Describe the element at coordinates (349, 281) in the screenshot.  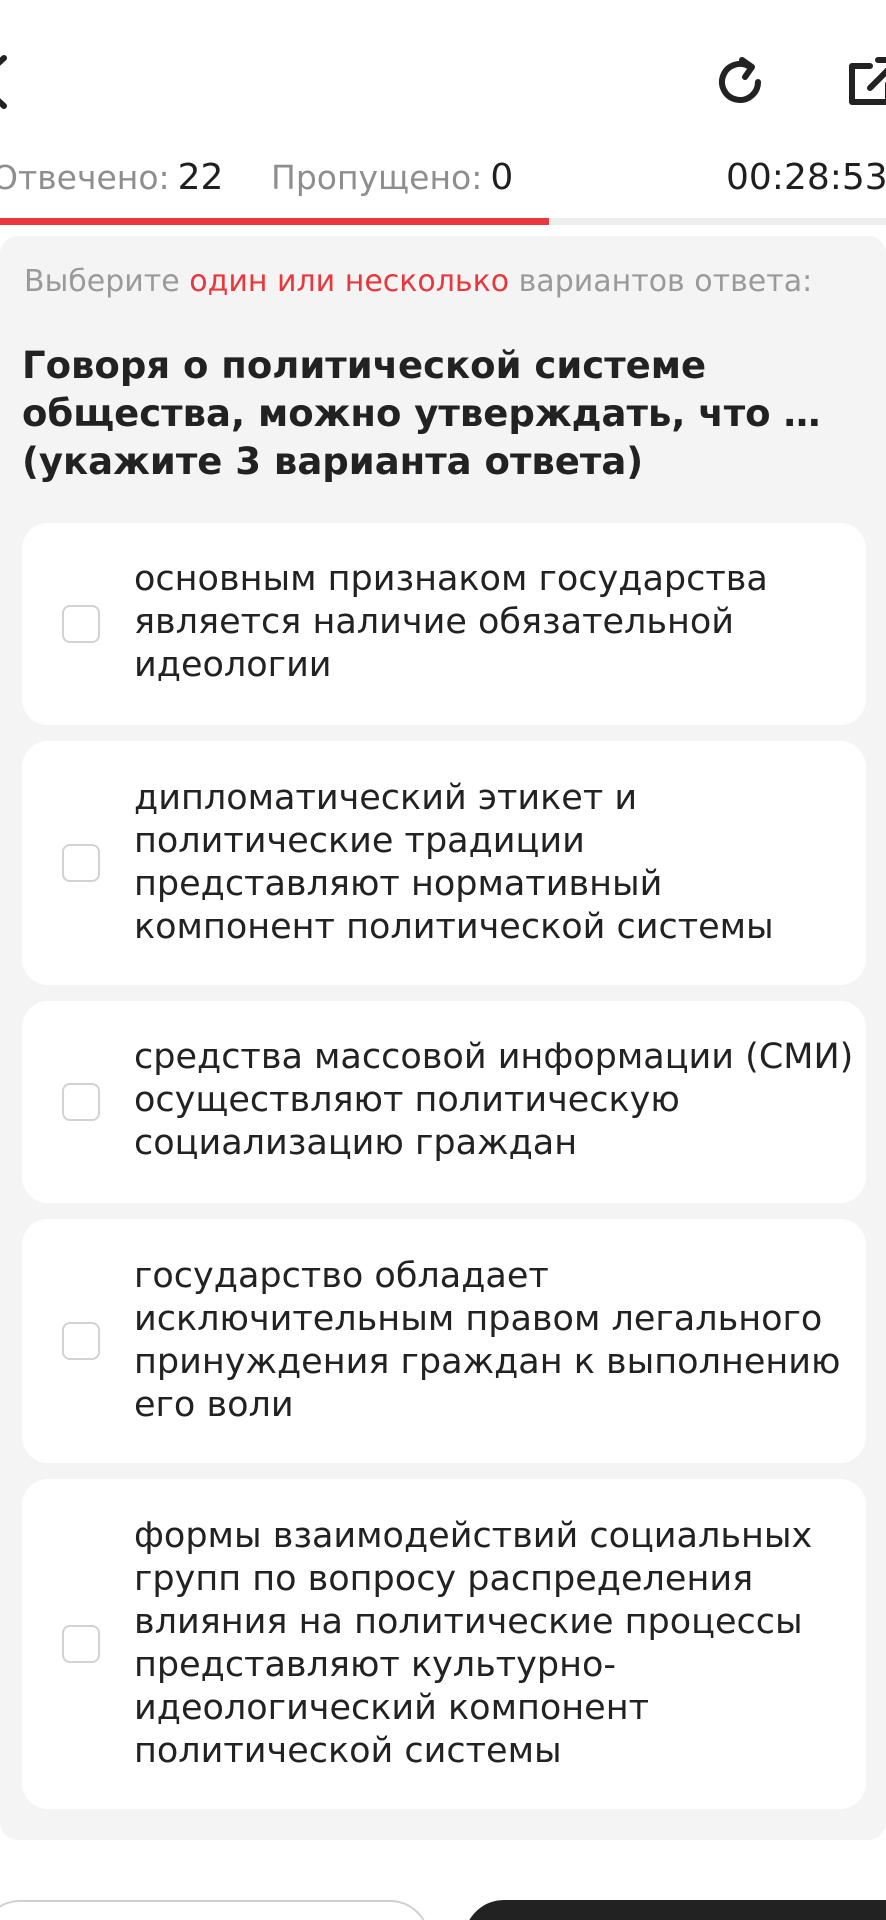
I see `instruction-accent: один или несколько` at that location.